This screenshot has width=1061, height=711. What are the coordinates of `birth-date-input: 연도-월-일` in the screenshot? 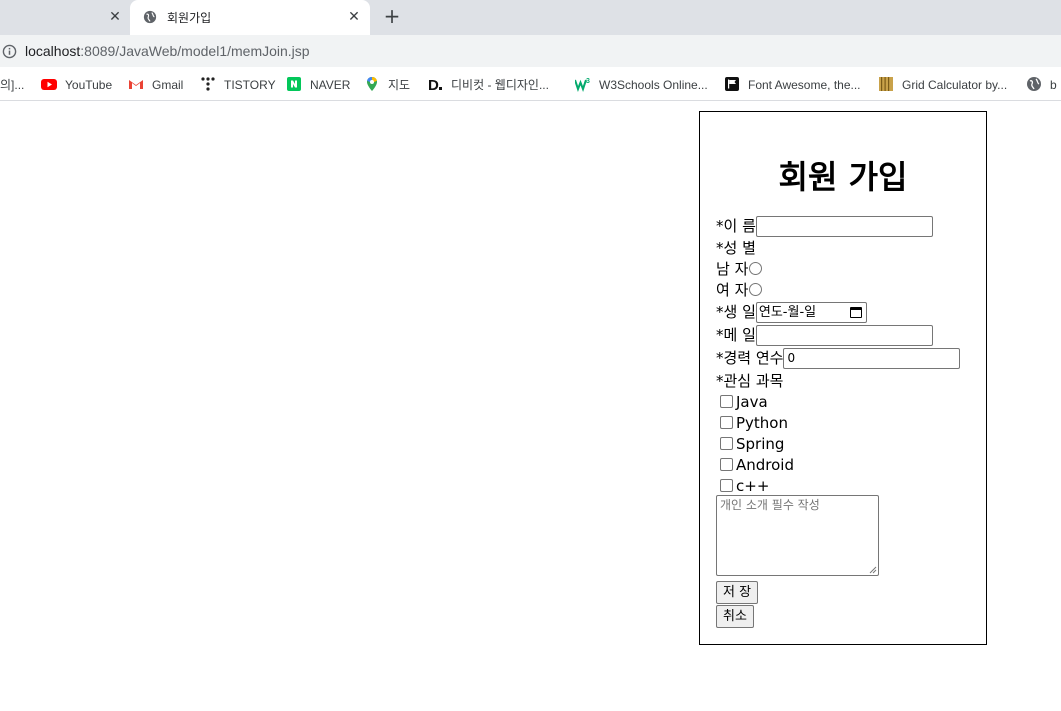 It's located at (811, 312).